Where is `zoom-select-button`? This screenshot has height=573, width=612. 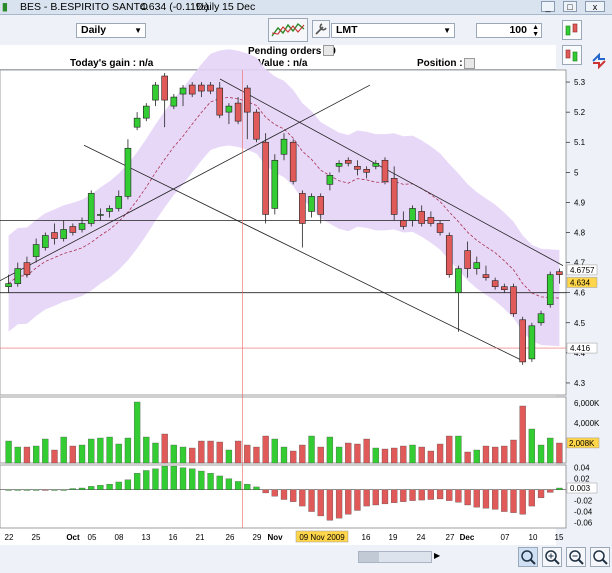 zoom-select-button is located at coordinates (528, 557).